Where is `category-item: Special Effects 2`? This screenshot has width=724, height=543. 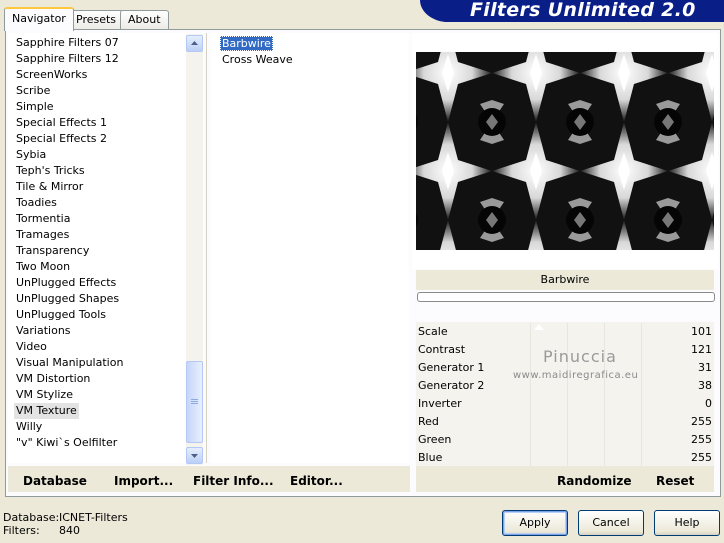
category-item: Special Effects 2 is located at coordinates (61, 139).